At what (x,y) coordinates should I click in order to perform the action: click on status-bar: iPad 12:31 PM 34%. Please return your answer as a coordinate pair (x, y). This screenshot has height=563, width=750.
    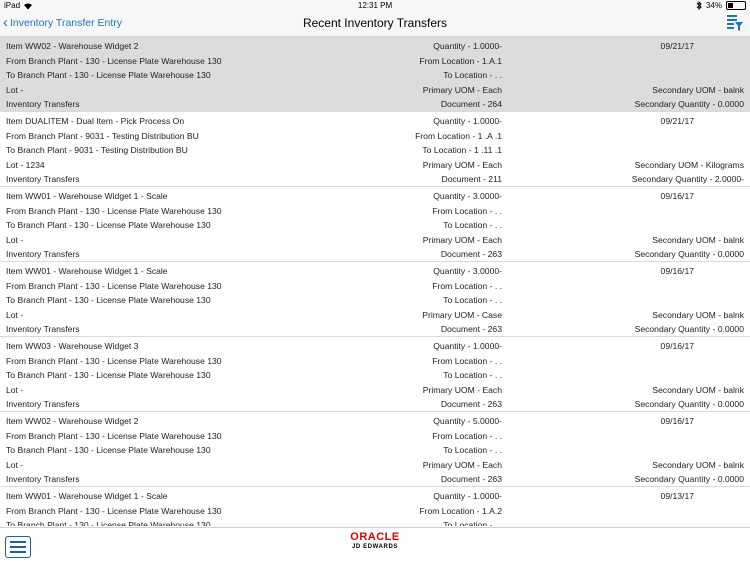
    Looking at the image, I should click on (375, 6).